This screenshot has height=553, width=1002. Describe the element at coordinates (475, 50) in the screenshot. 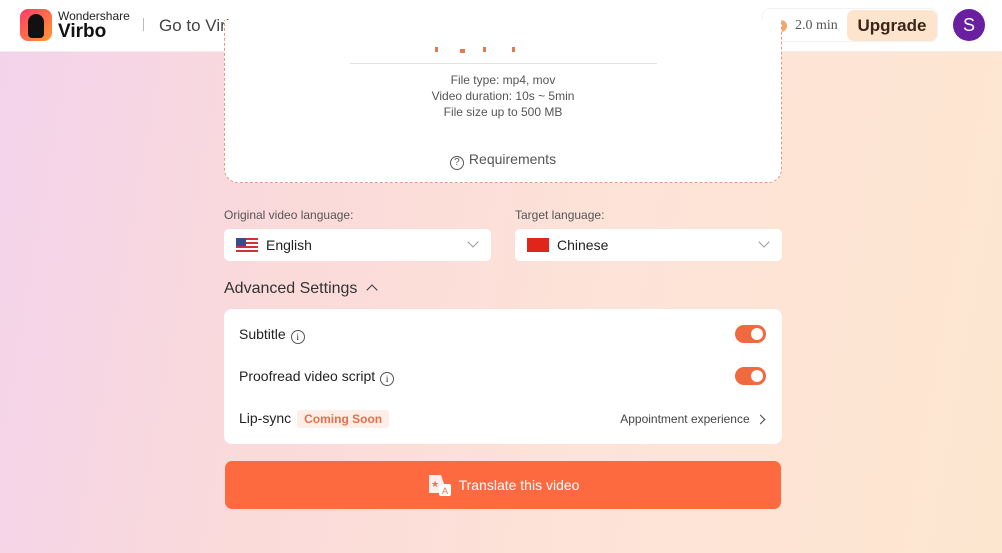

I see `upload-heading-clipped` at that location.